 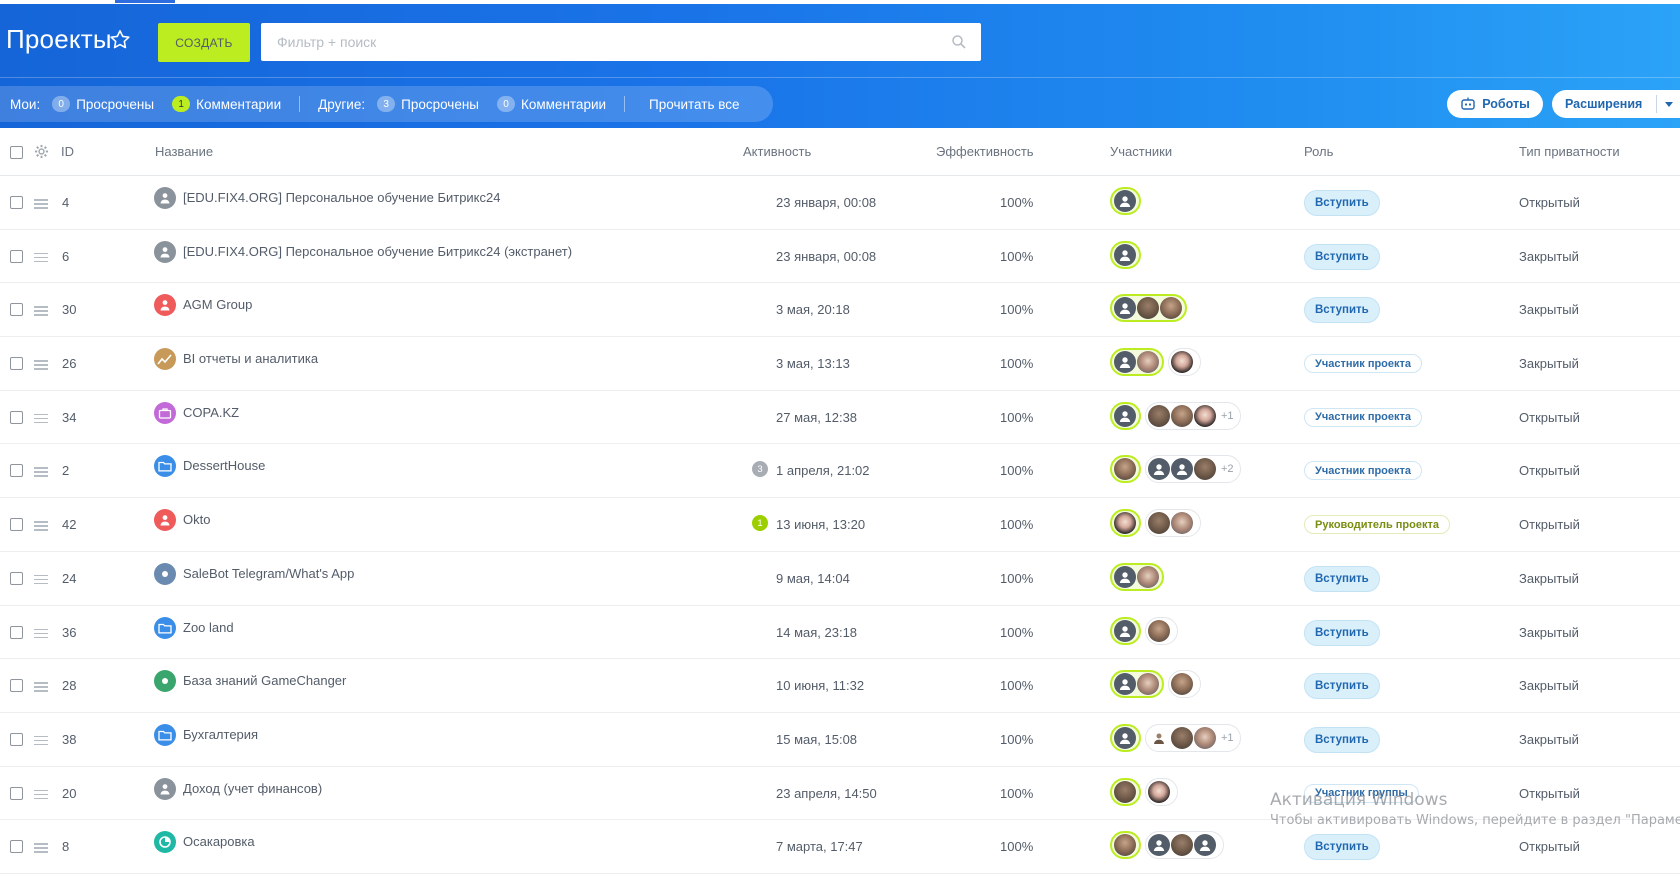 I want to click on project-name-link: AGM Group, so click(x=217, y=304).